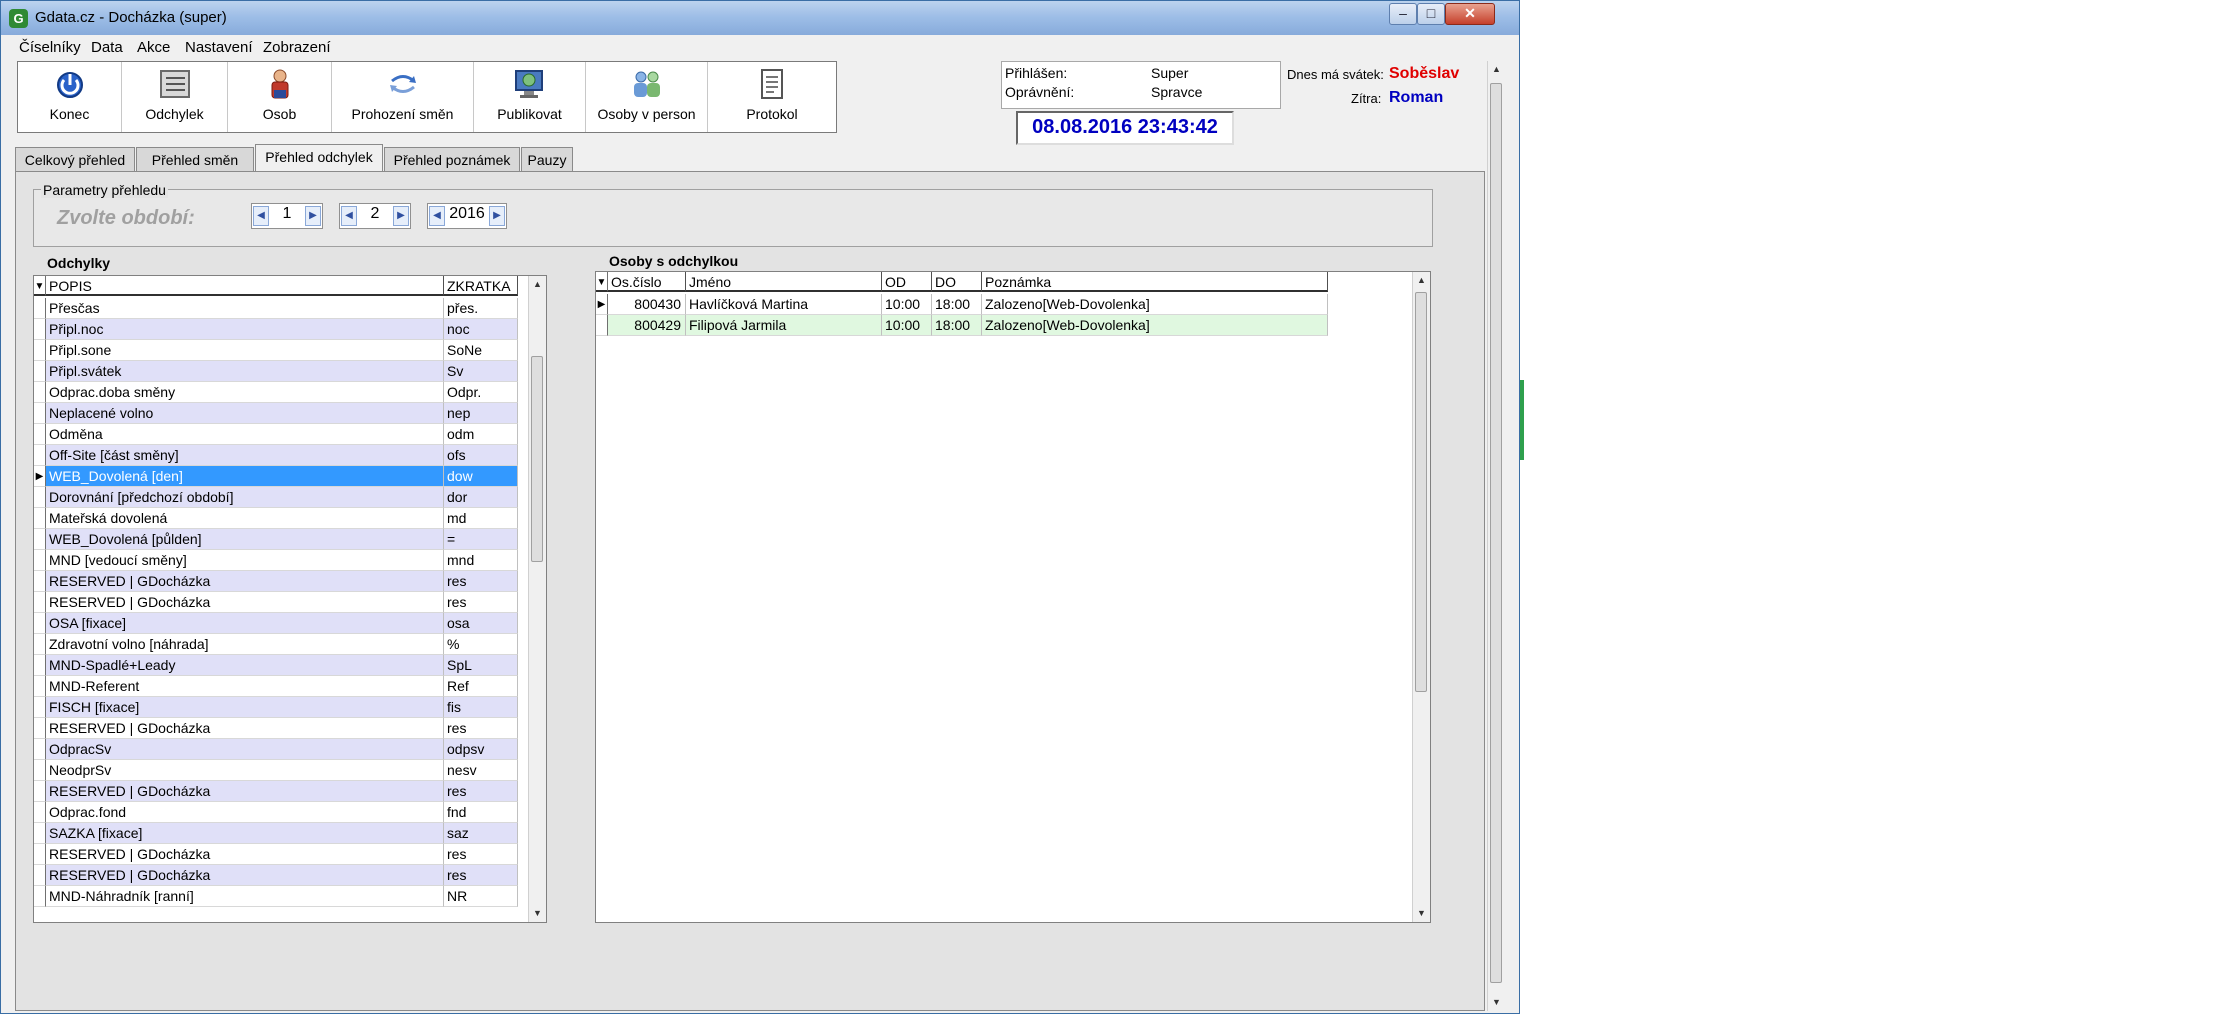 This screenshot has height=1014, width=2215. What do you see at coordinates (281, 413) in the screenshot?
I see `table-row: Neplacené volno nep` at bounding box center [281, 413].